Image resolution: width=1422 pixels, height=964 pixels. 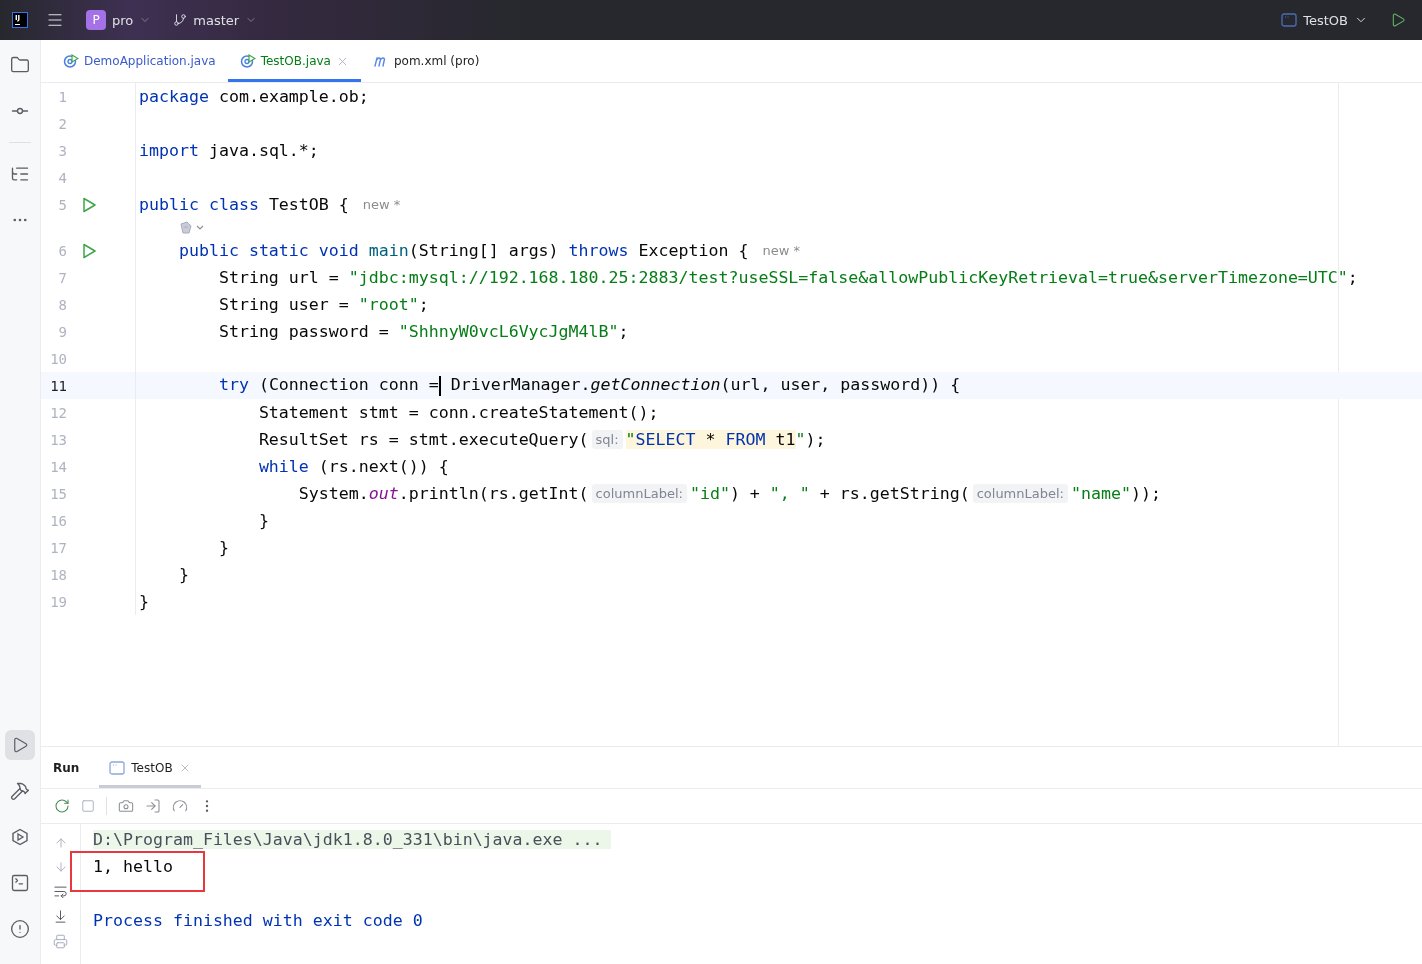 What do you see at coordinates (294, 61) in the screenshot?
I see `editor-tab: TestOB.java` at bounding box center [294, 61].